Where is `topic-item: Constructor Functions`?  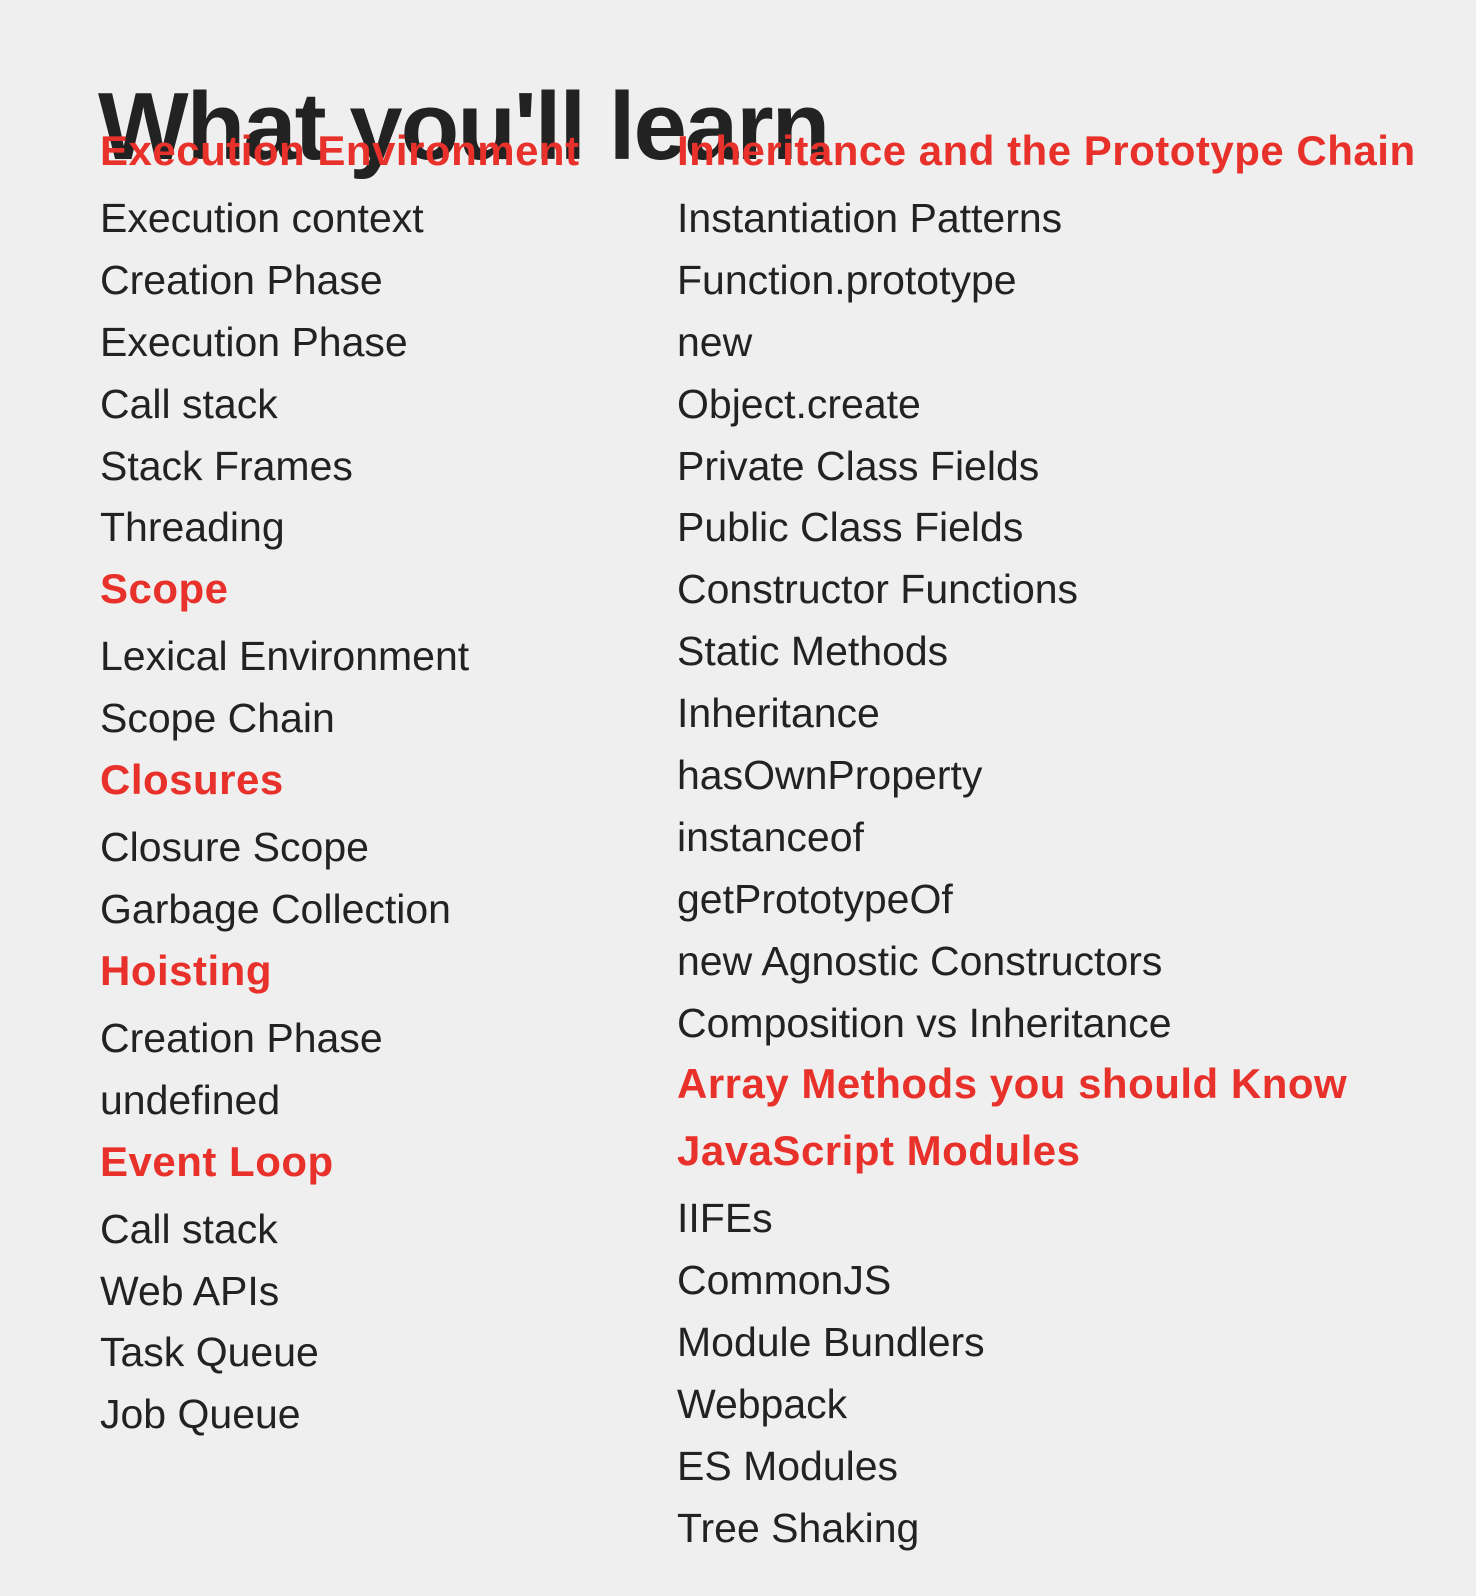
topic-item: Constructor Functions is located at coordinates (878, 589).